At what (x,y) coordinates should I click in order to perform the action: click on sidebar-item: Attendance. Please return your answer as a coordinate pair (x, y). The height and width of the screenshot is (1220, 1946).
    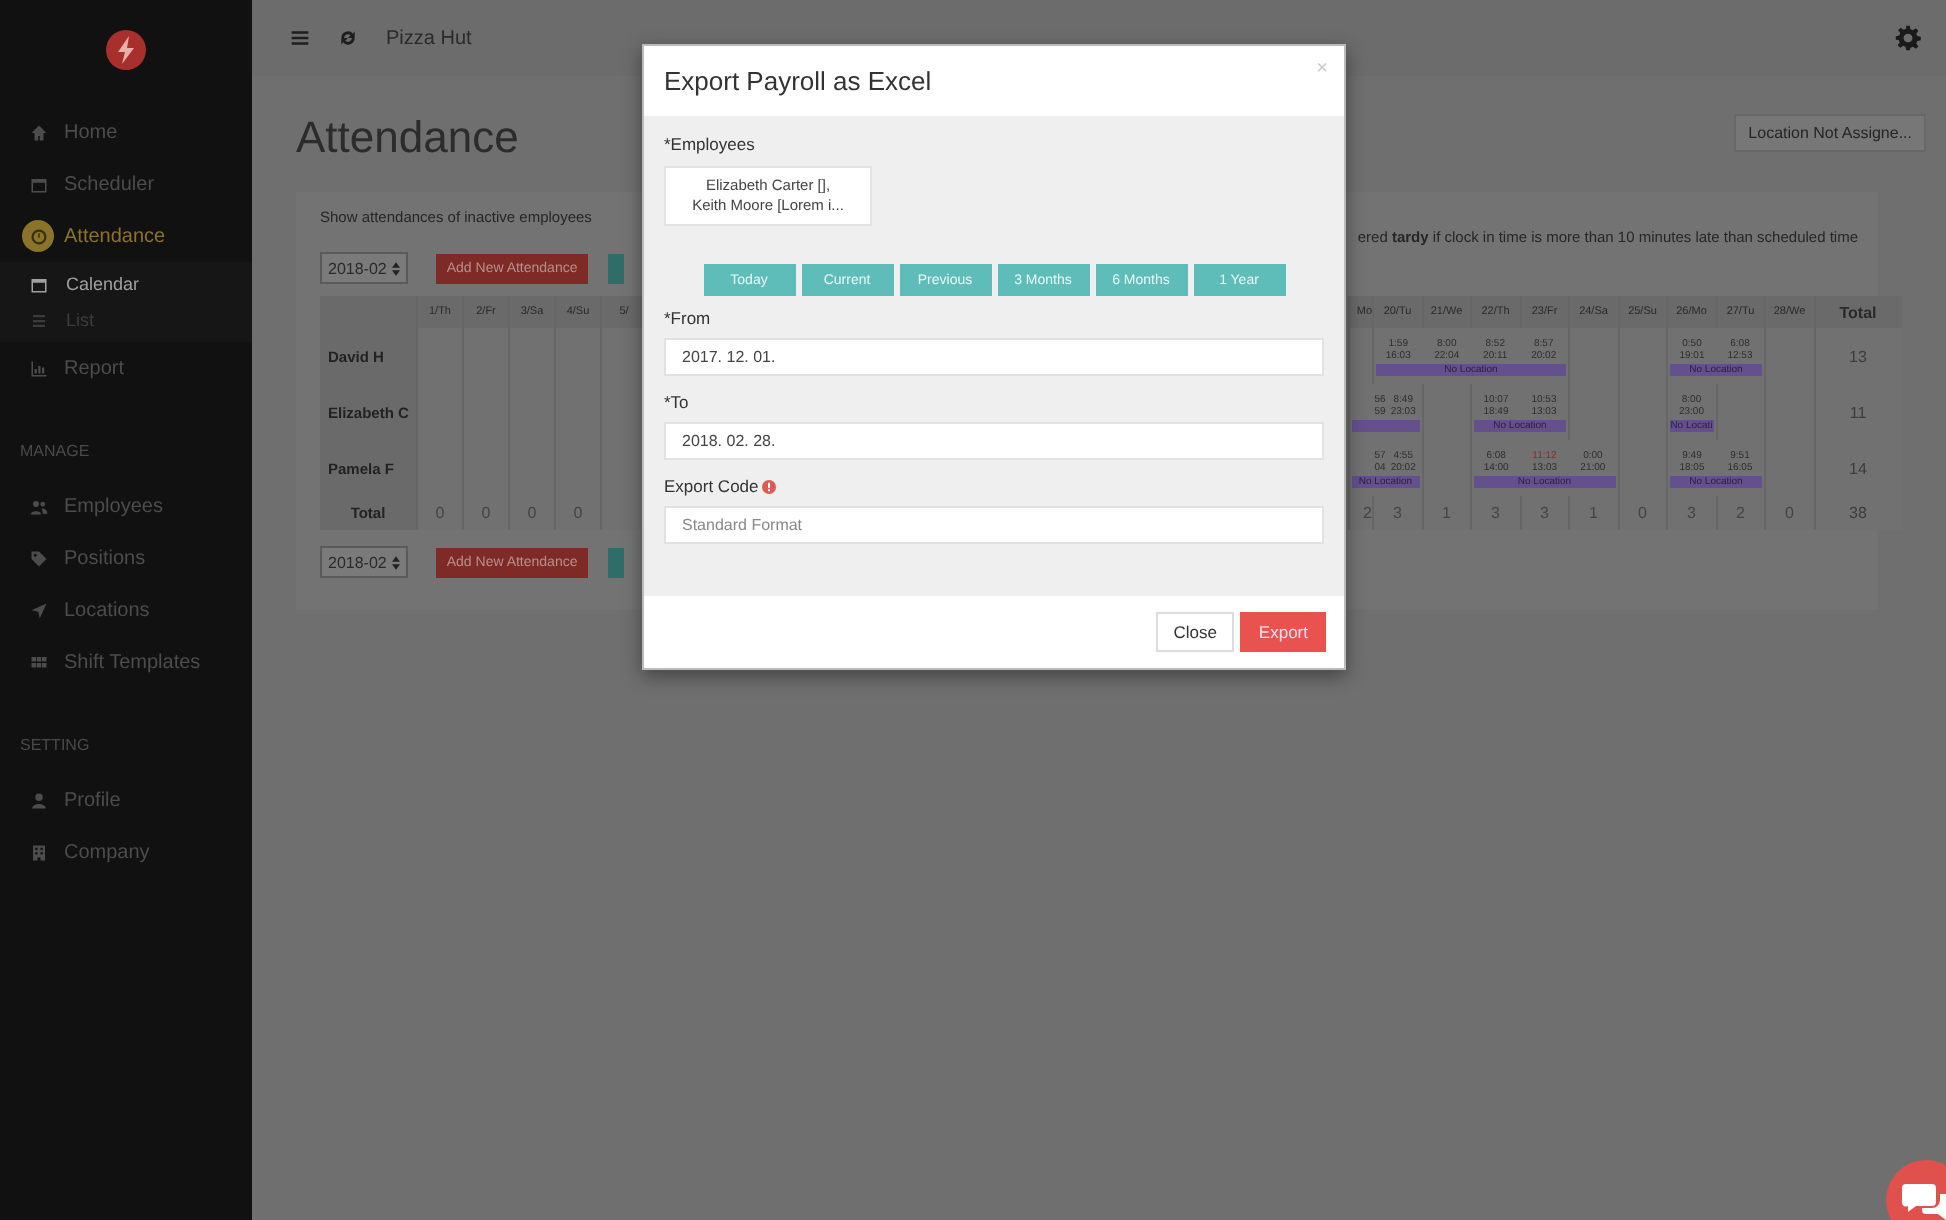
    Looking at the image, I should click on (126, 236).